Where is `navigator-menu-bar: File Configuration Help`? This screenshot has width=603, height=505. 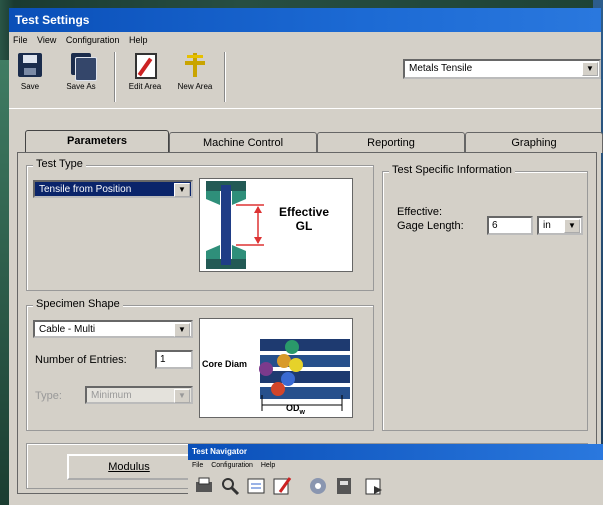 navigator-menu-bar: File Configuration Help is located at coordinates (395, 466).